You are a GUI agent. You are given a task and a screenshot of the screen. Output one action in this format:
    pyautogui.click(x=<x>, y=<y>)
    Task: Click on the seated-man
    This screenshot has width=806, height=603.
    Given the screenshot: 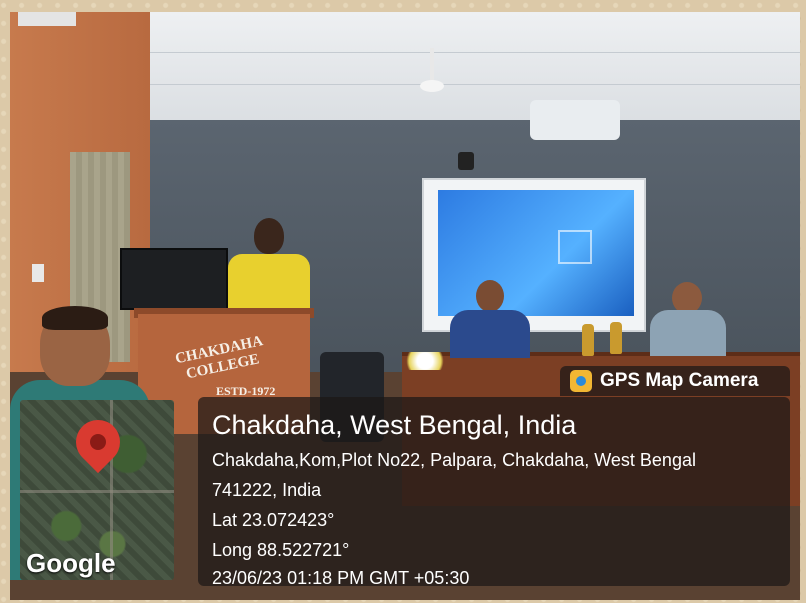 What is the action you would take?
    pyautogui.click(x=490, y=319)
    